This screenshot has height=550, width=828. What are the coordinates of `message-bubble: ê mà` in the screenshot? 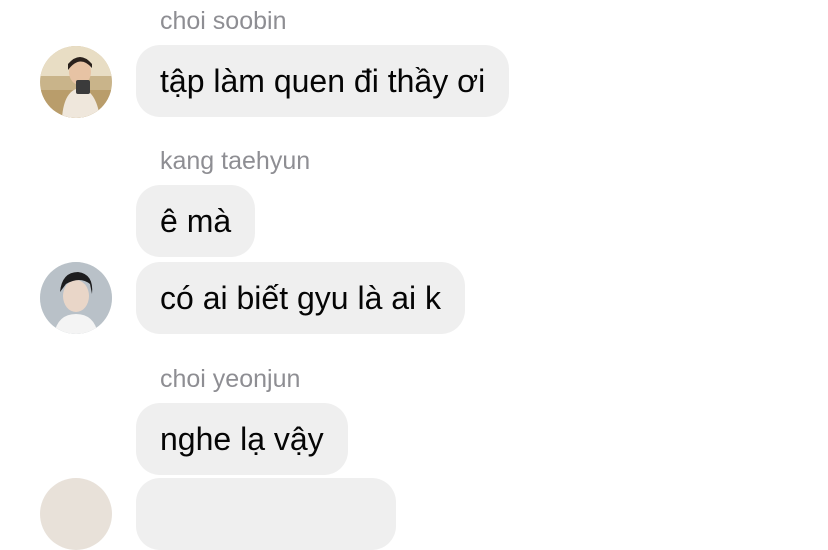 It's located at (196, 221).